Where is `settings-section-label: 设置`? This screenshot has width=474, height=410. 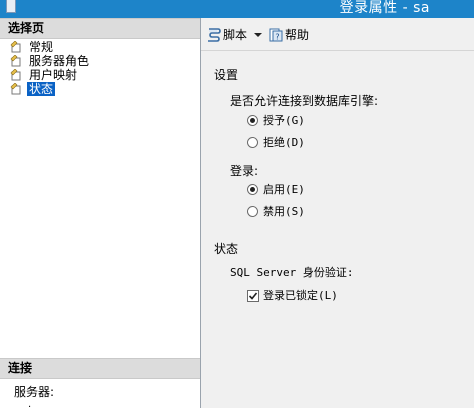
settings-section-label: 设置 is located at coordinates (226, 75).